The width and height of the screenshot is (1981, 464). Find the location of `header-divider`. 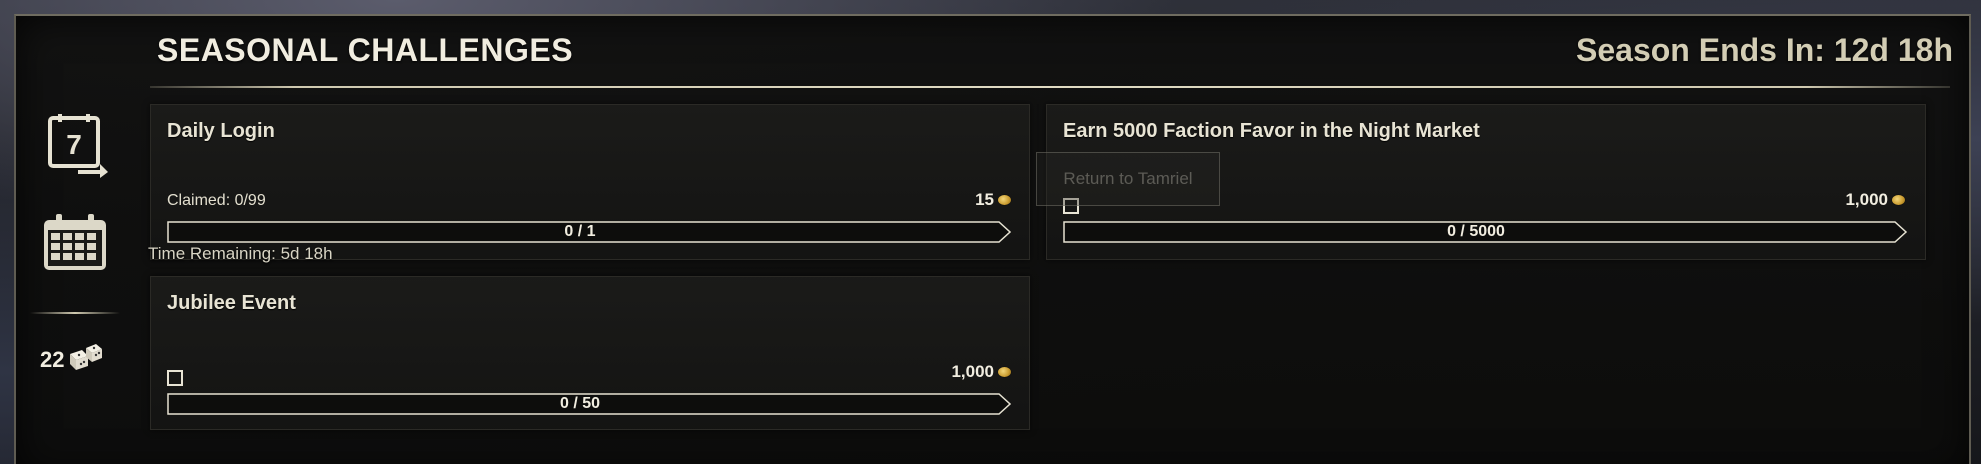

header-divider is located at coordinates (1050, 87).